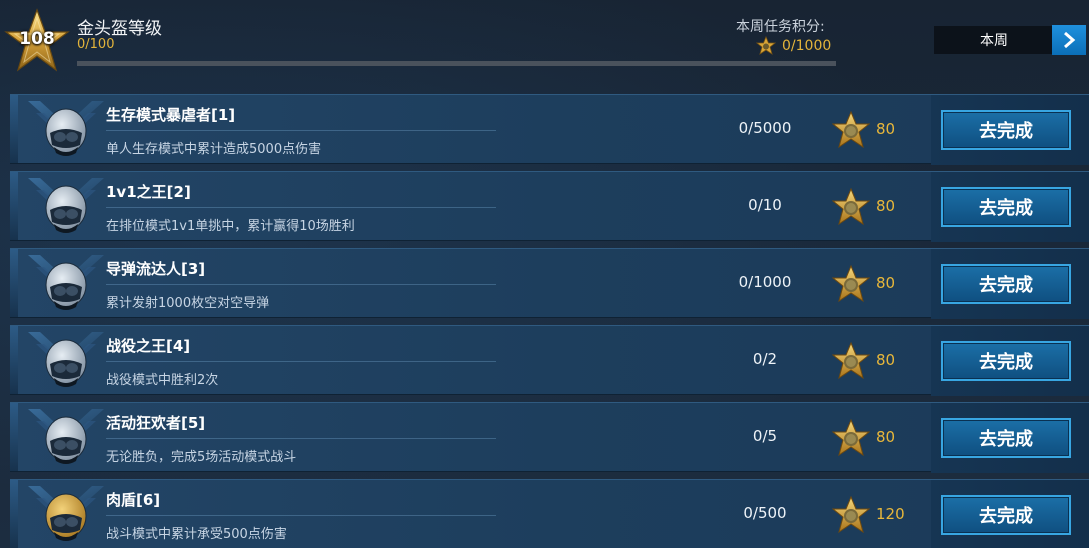 This screenshot has height=548, width=1089. I want to click on task-progress: 0/5000, so click(765, 128).